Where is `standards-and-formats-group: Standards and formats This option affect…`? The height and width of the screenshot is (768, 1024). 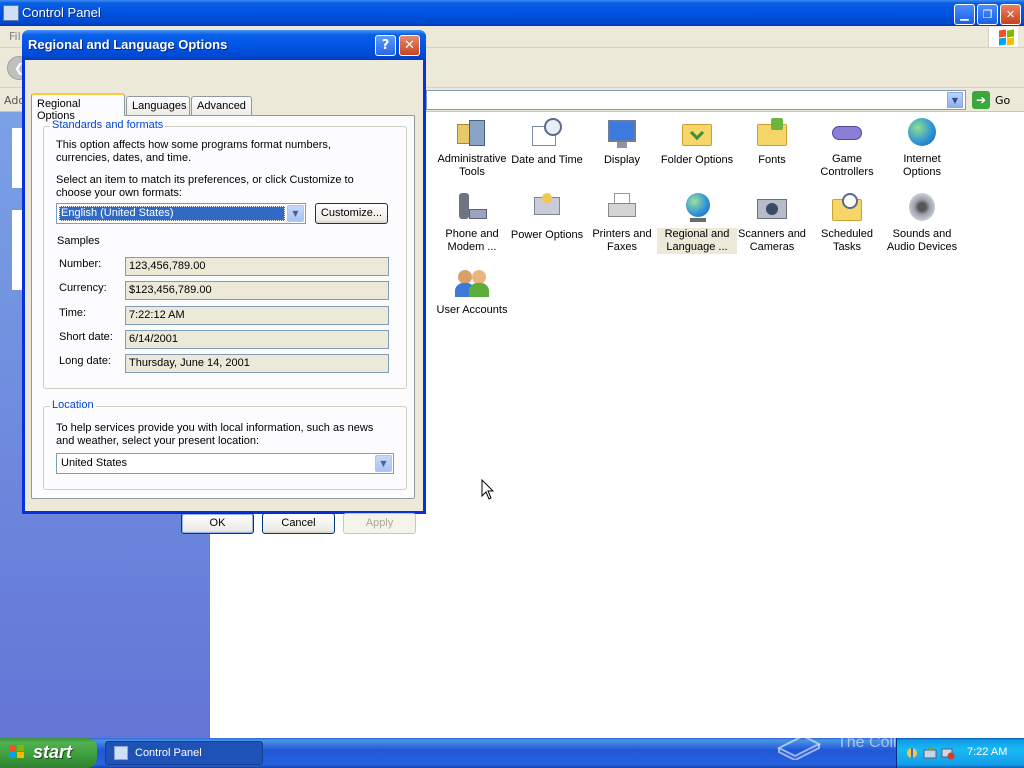
standards-and-formats-group: Standards and formats This option affect… is located at coordinates (225, 254).